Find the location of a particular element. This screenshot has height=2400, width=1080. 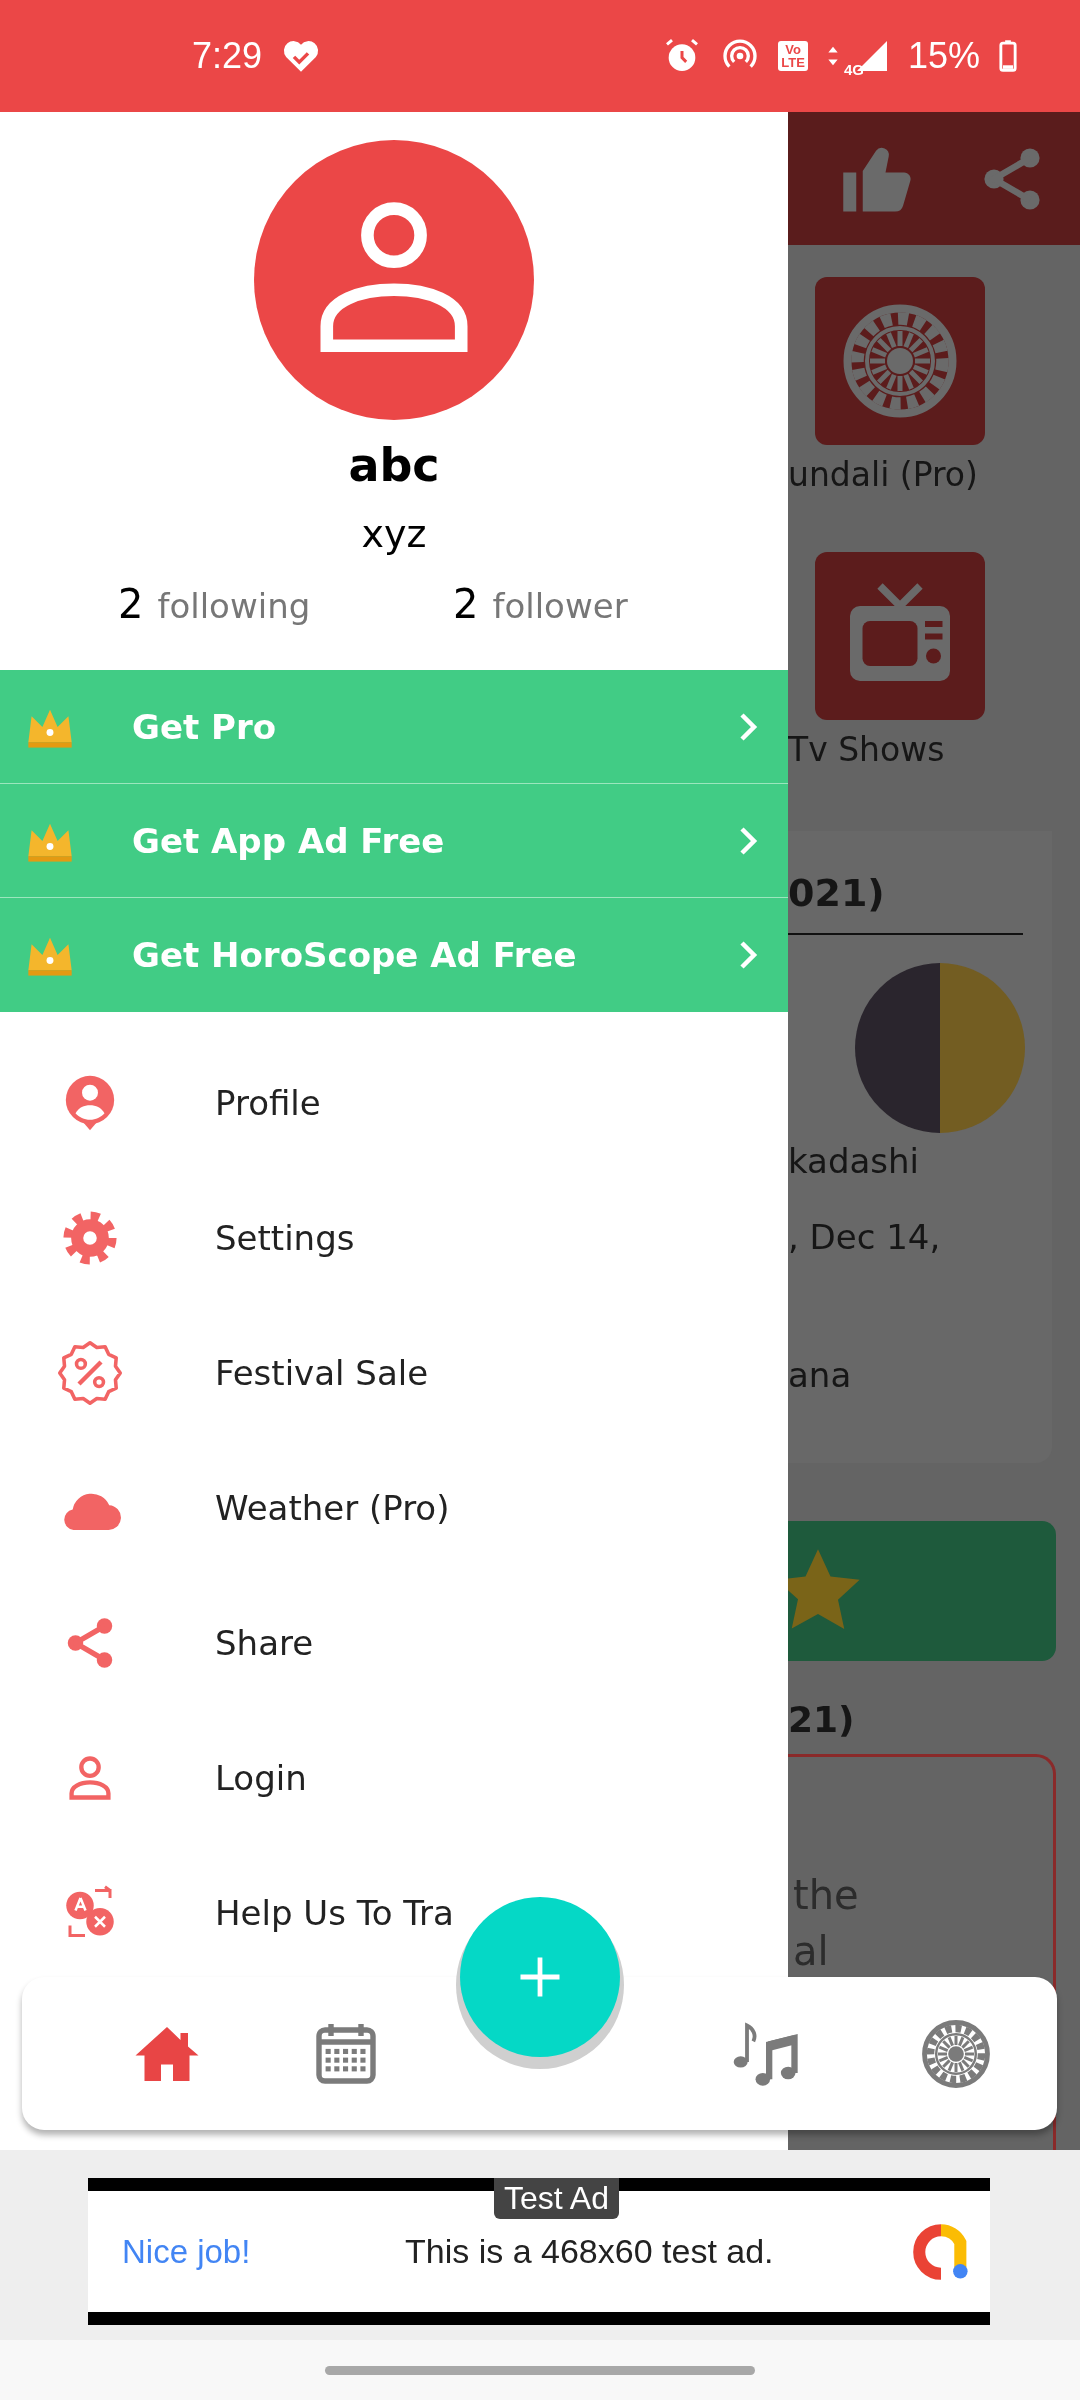

card-text: ana is located at coordinates (820, 1375).